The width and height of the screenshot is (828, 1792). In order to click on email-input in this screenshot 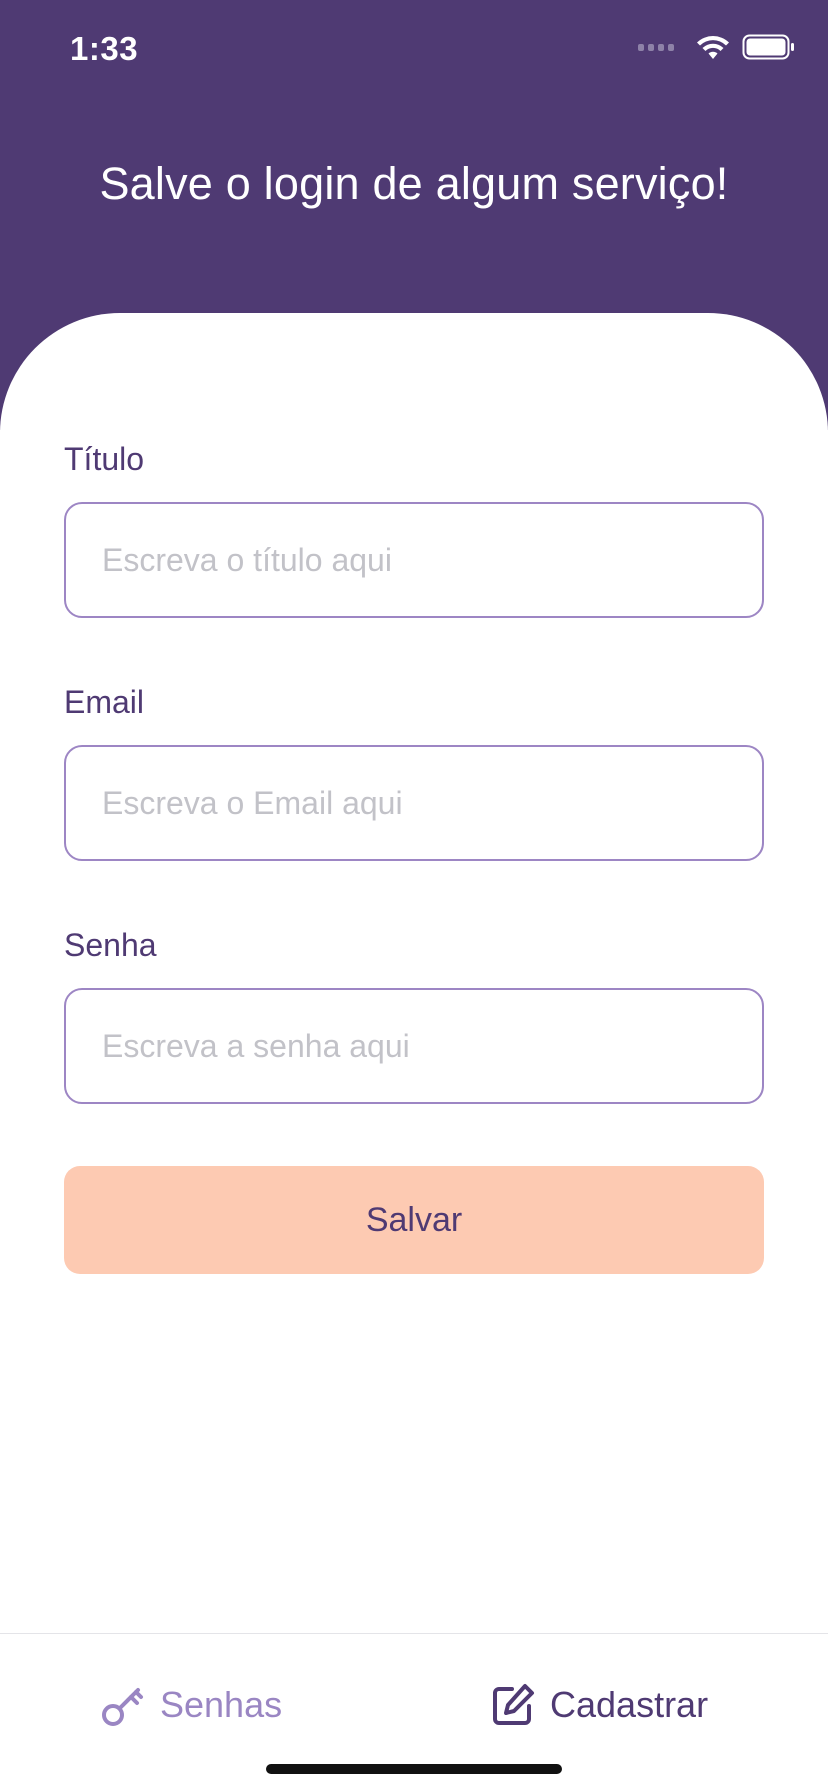, I will do `click(414, 803)`.